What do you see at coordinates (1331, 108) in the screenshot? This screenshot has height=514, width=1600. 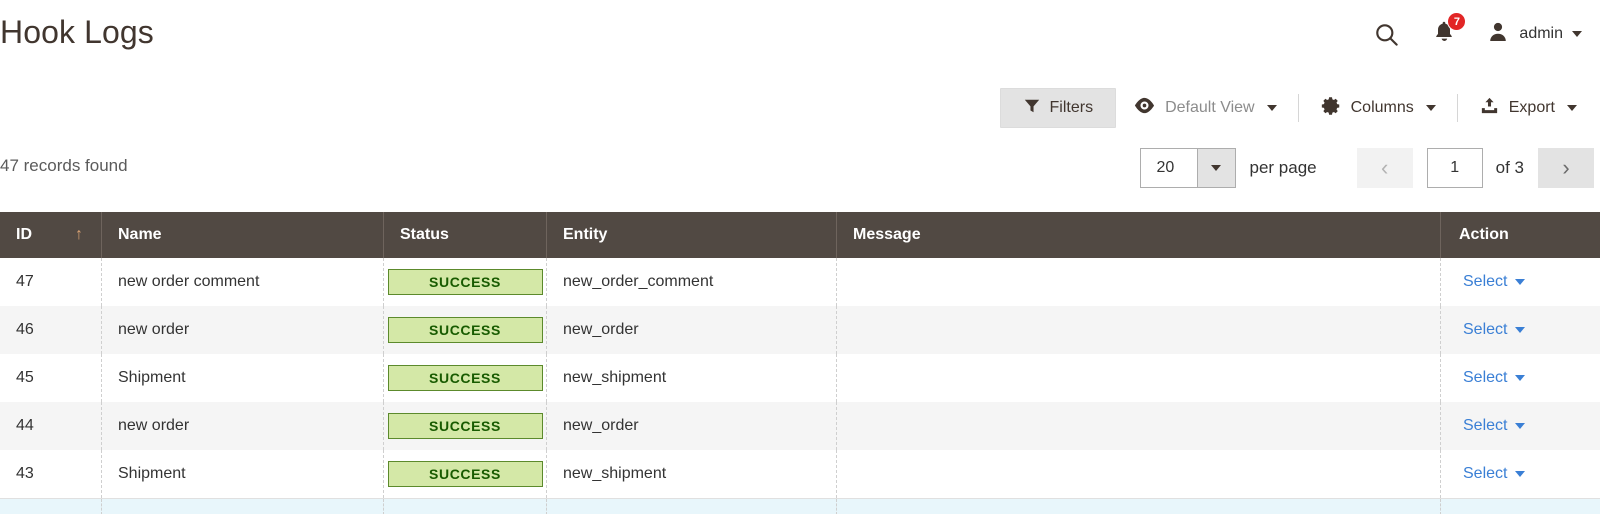 I see `gear-icon` at bounding box center [1331, 108].